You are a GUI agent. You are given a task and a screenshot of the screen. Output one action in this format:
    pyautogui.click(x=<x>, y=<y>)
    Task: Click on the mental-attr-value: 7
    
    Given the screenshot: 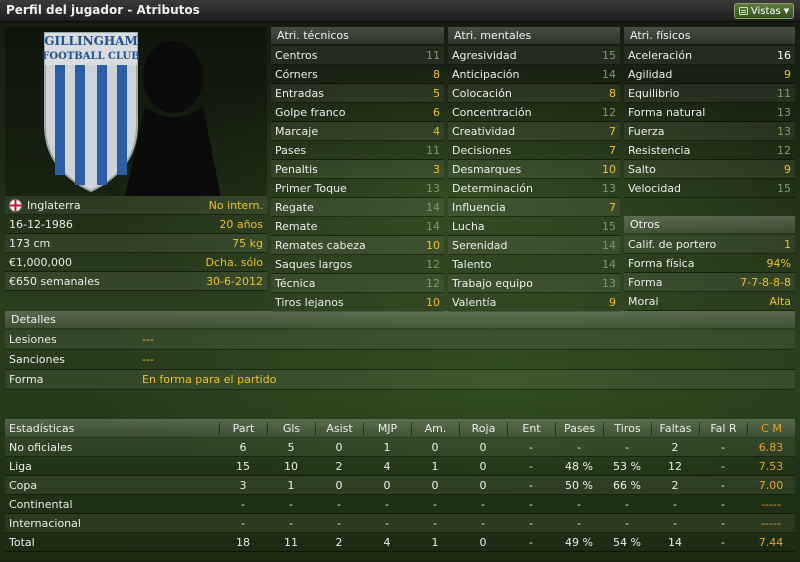 What is the action you would take?
    pyautogui.click(x=612, y=150)
    